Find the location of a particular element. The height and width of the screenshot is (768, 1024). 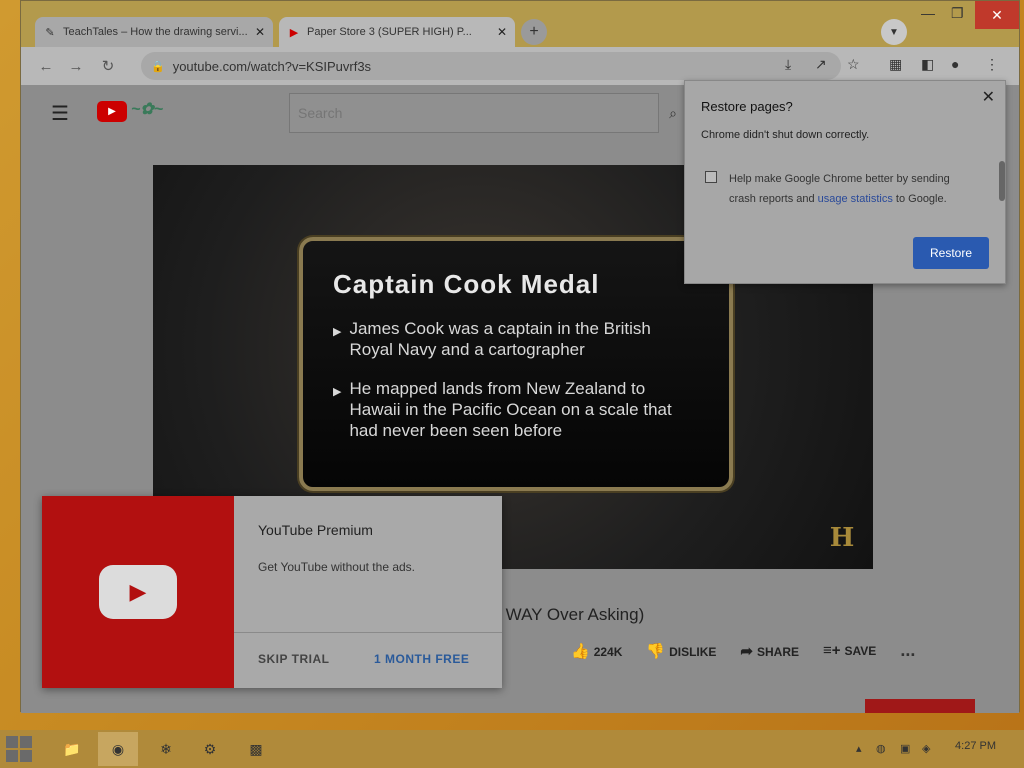

save-button: ≡+ SAVE is located at coordinates (849, 650).